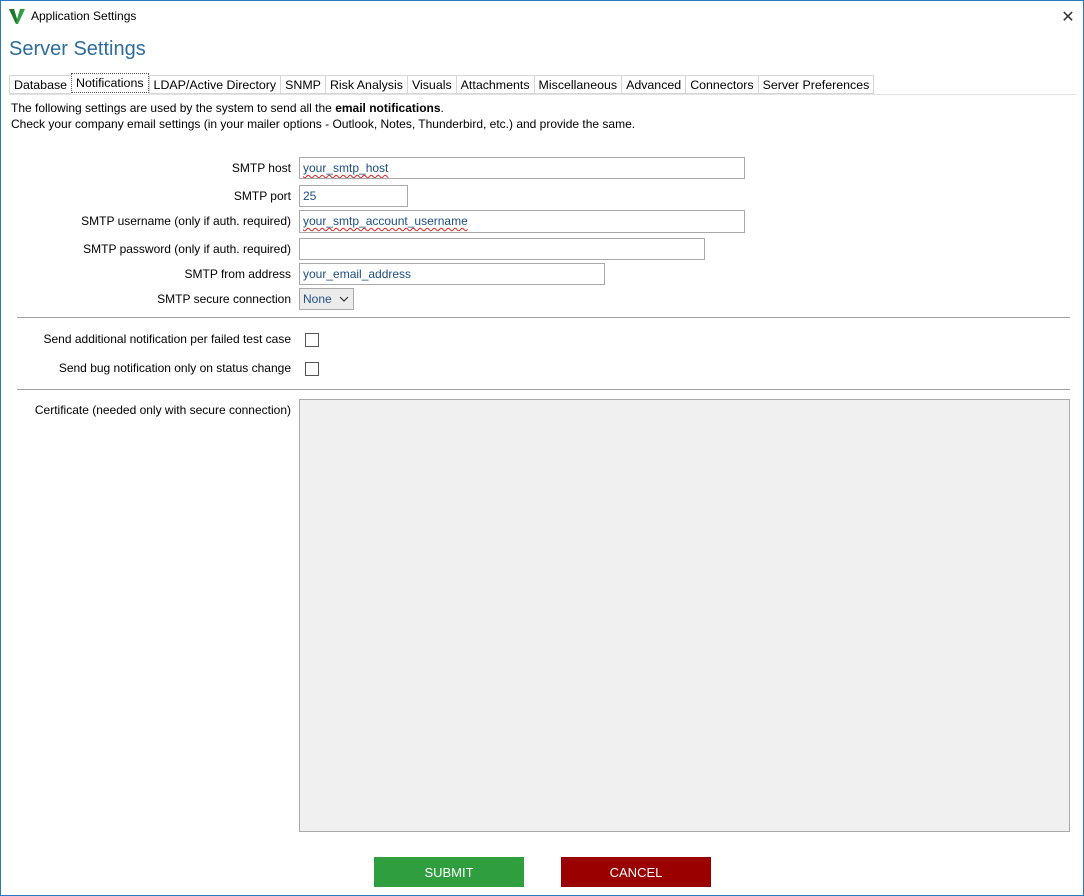 The image size is (1084, 896). What do you see at coordinates (653, 84) in the screenshot?
I see `tab-advanced: Advanced` at bounding box center [653, 84].